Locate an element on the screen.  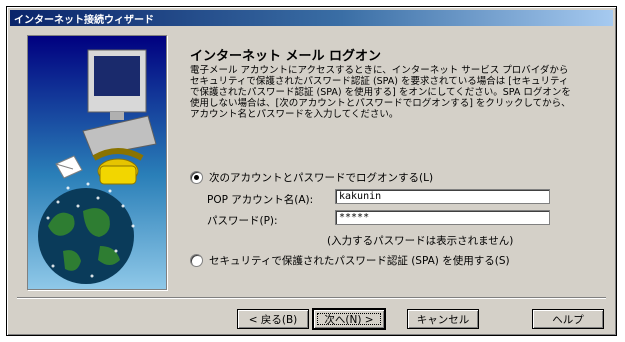
option-spa-label: セキュリティで保護されたパスワード認証 (SPA) を使用する(S) is located at coordinates (359, 261).